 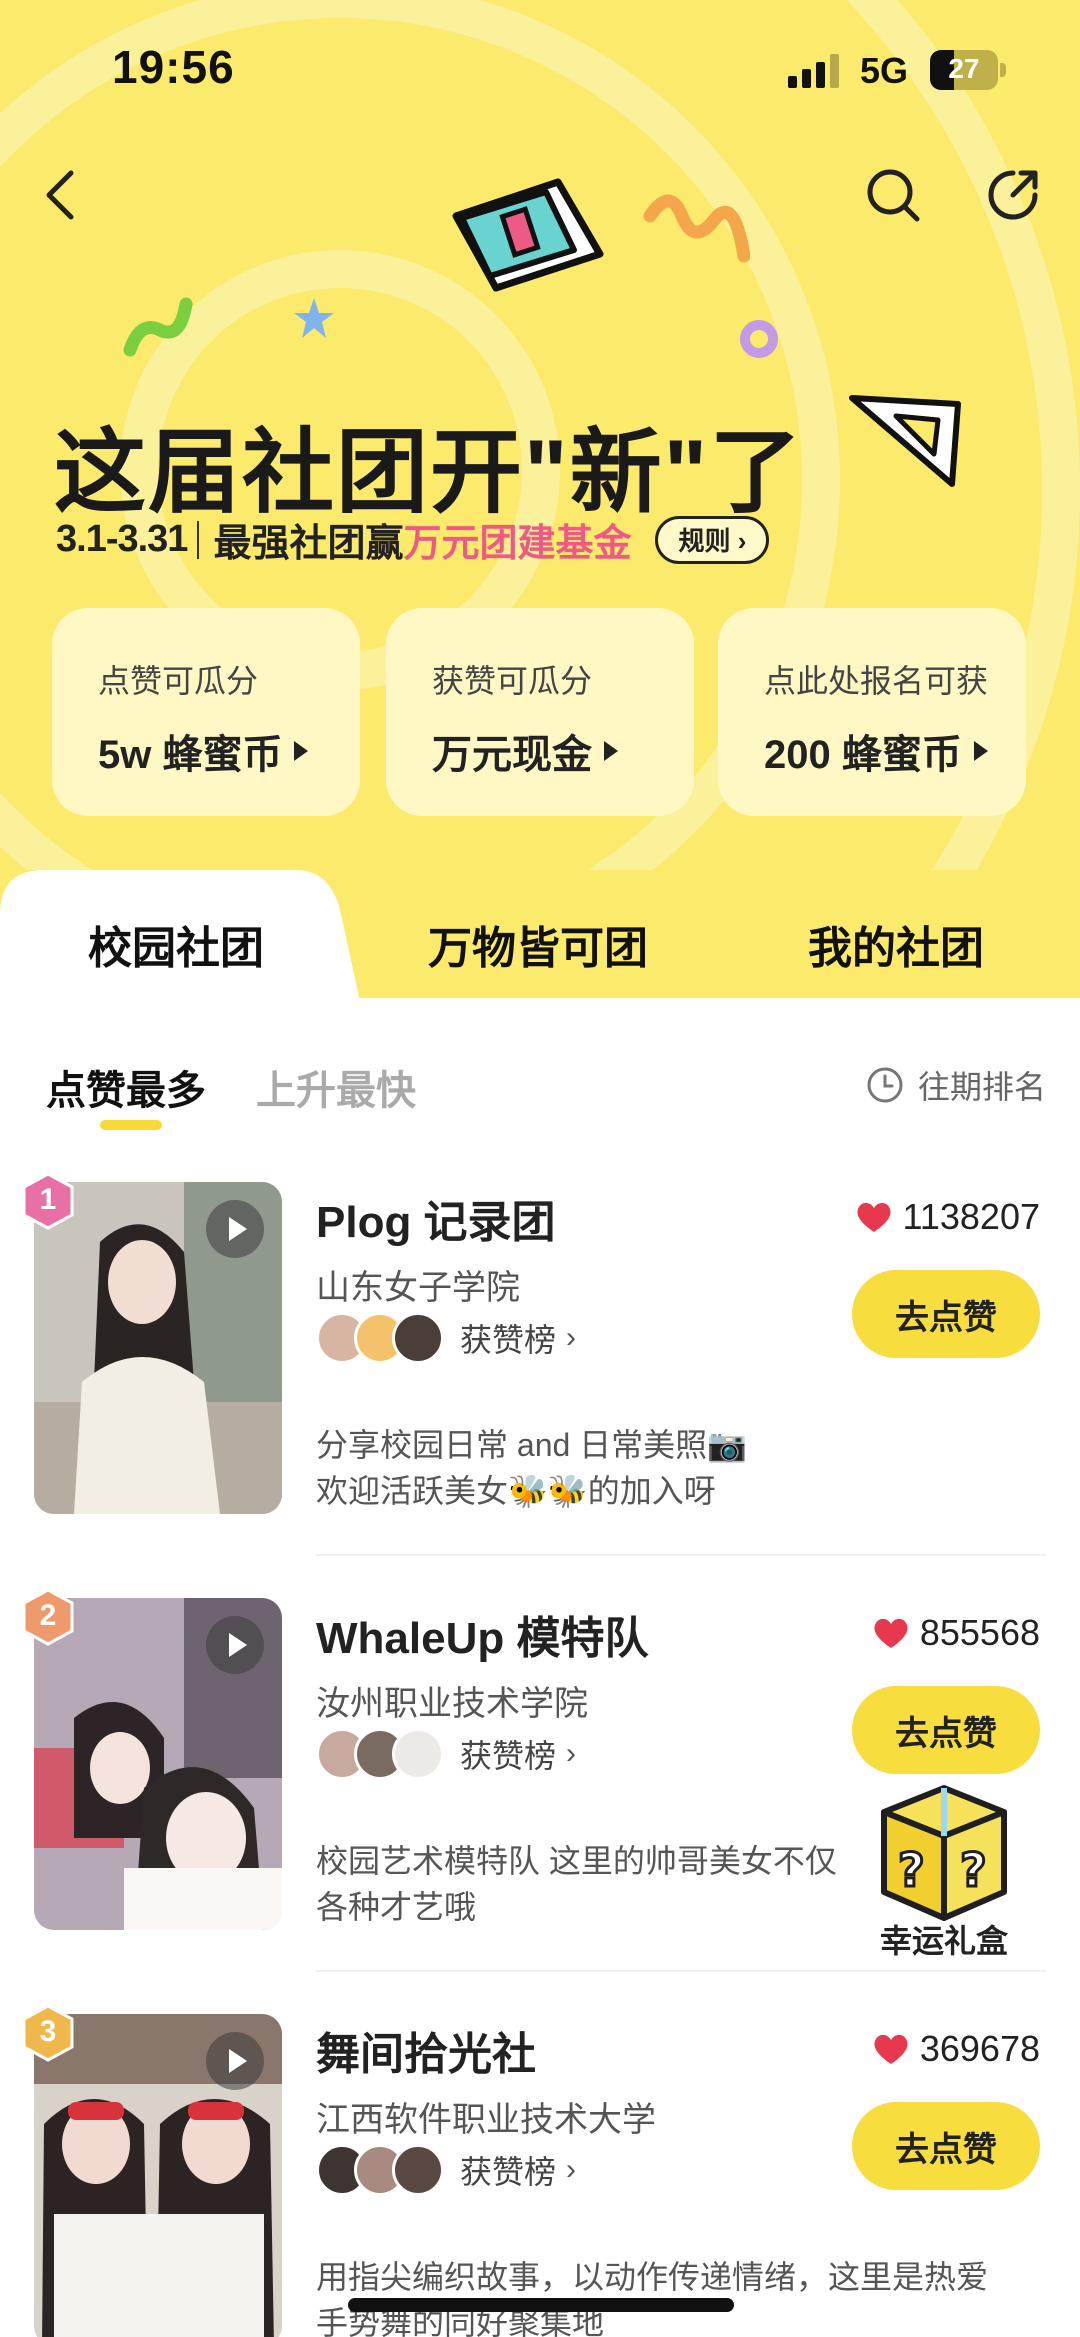 What do you see at coordinates (540, 712) in the screenshot?
I see `reward-card-liked: 获赞可瓜分 万元现金` at bounding box center [540, 712].